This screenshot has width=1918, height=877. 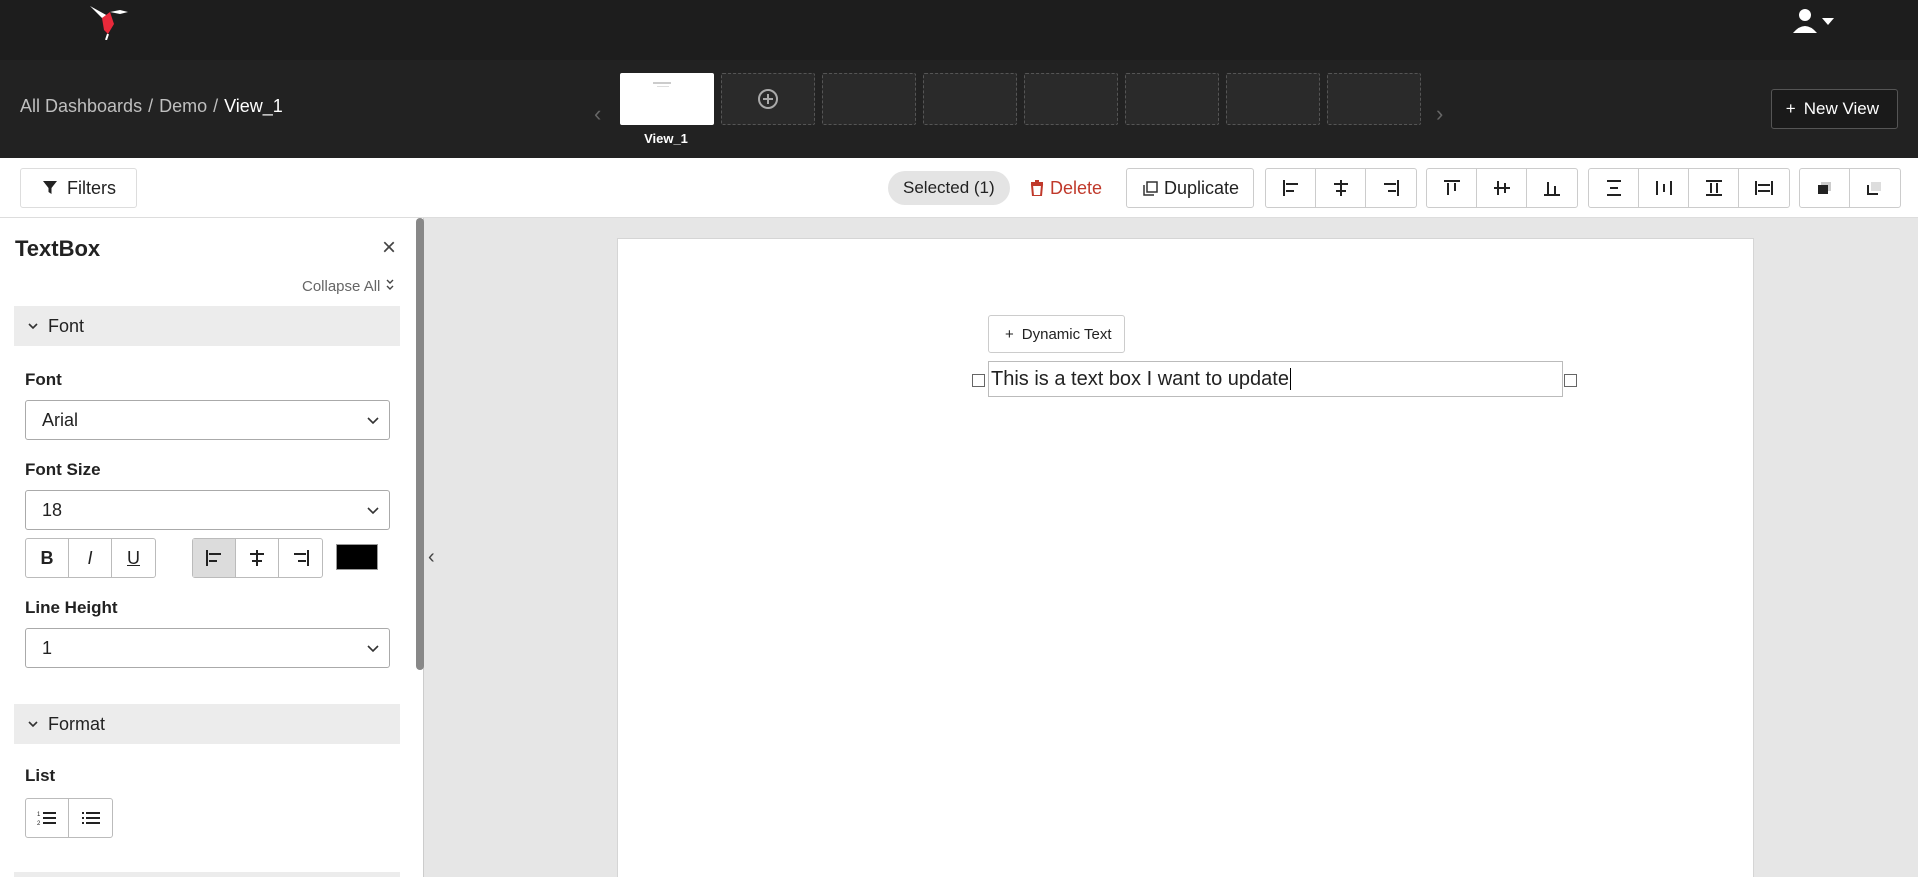 What do you see at coordinates (949, 188) in the screenshot?
I see `selected-count-badge: Selected (1)` at bounding box center [949, 188].